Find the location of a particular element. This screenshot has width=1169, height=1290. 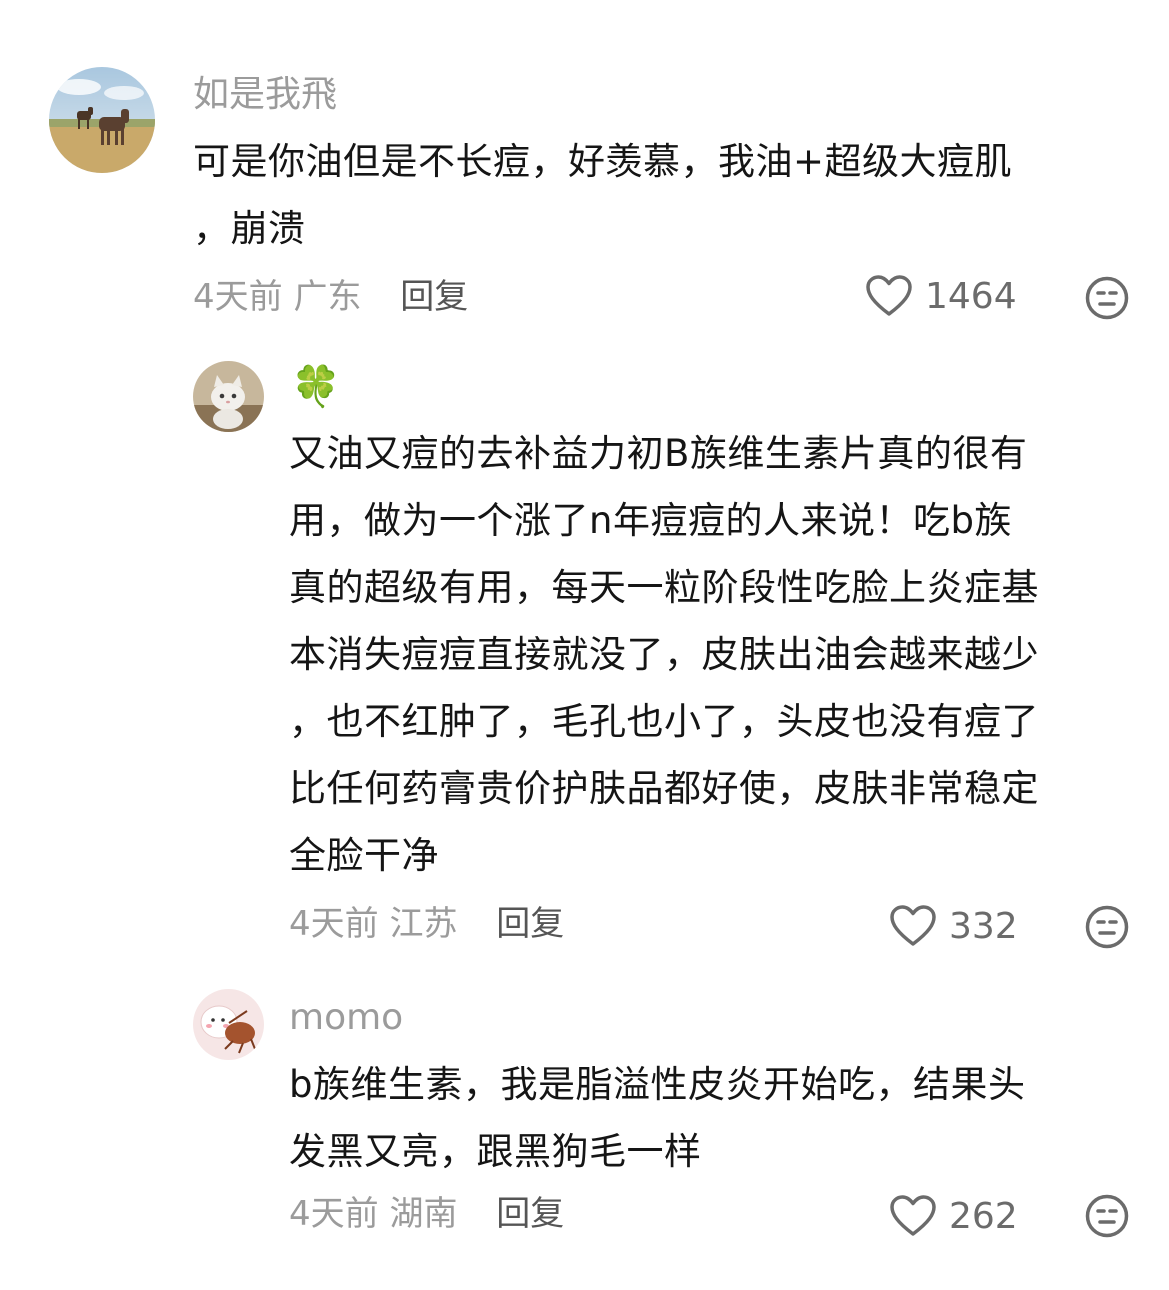

username: 如是我飛 is located at coordinates (265, 95).